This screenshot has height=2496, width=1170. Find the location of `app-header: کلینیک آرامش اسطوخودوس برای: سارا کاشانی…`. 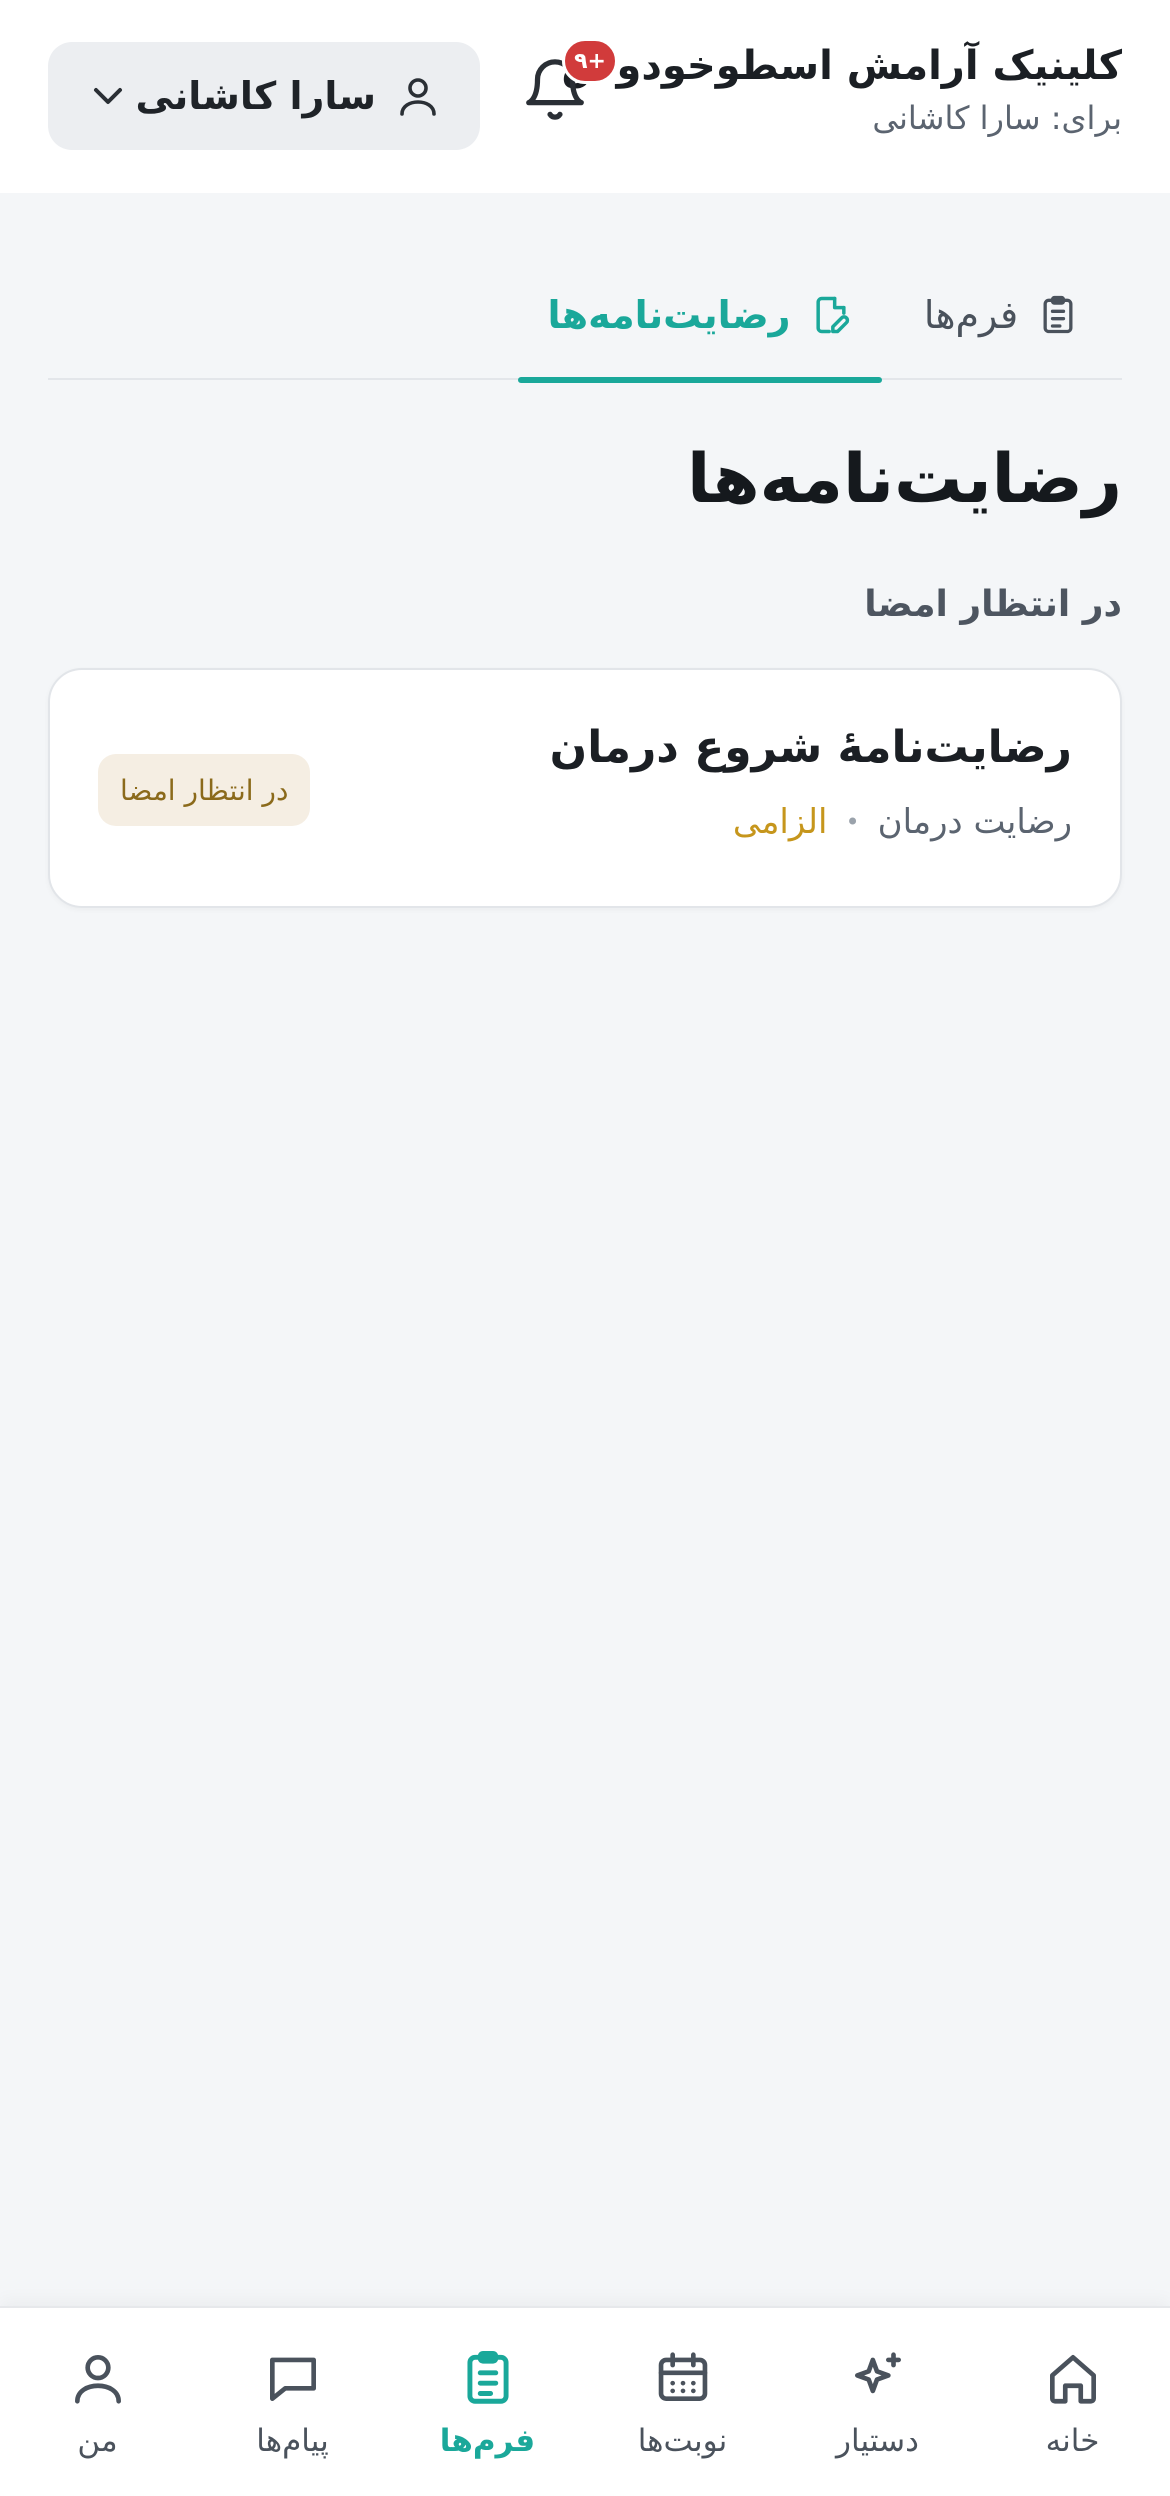

app-header: کلینیک آرامش اسطوخودوس برای: سارا کاشانی… is located at coordinates (585, 96).